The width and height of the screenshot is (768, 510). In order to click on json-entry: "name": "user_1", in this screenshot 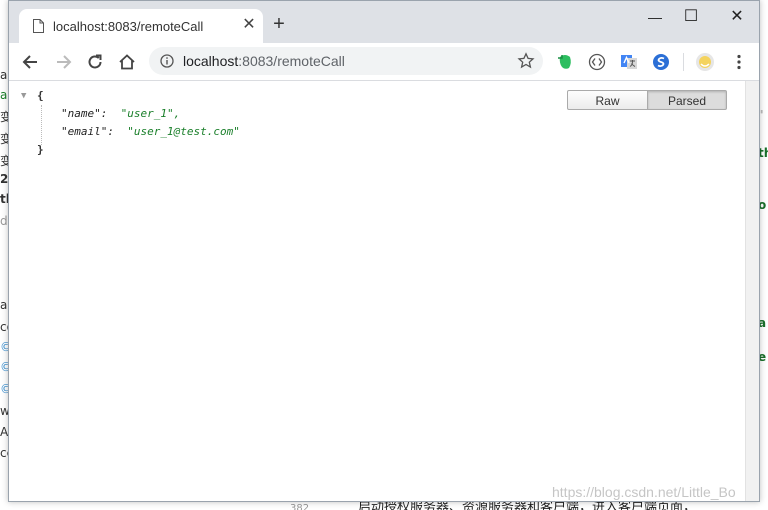, I will do `click(120, 113)`.